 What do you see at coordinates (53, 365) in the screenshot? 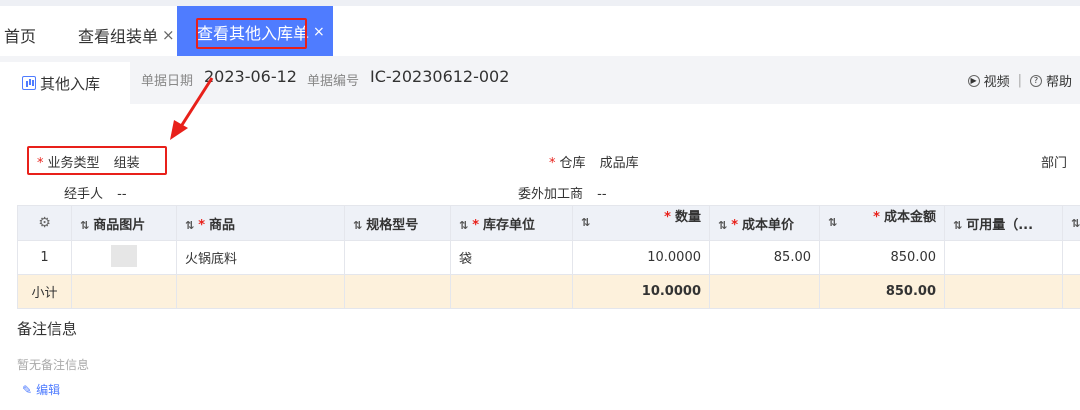
I see `notes-empty-text: 暂无备注信息` at bounding box center [53, 365].